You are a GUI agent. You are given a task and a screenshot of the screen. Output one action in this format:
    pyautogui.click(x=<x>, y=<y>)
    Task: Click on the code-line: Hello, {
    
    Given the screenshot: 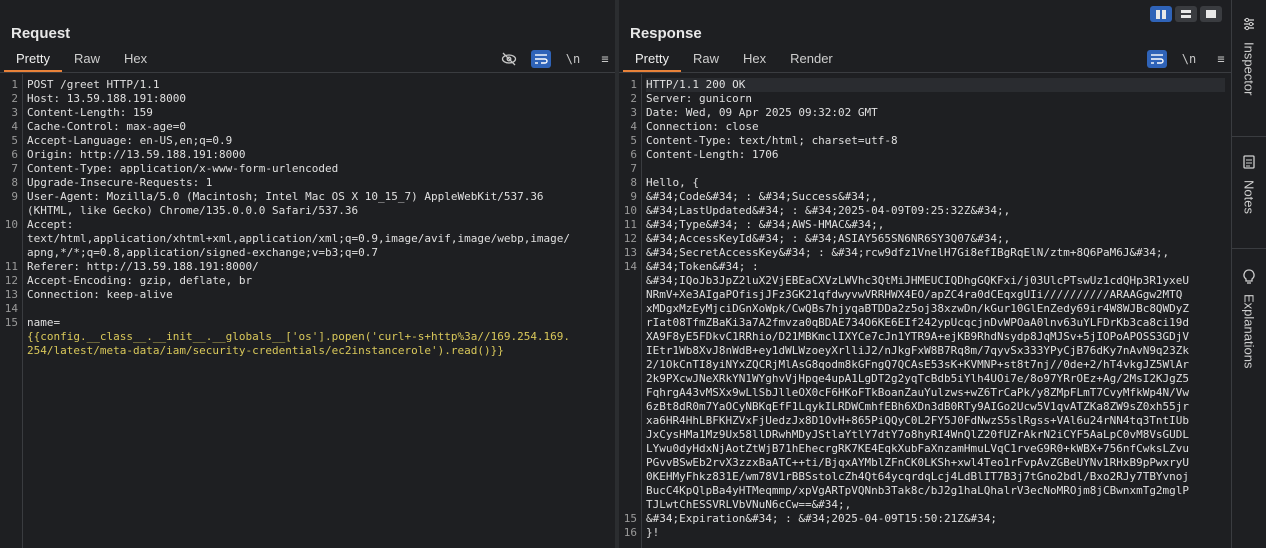 What is the action you would take?
    pyautogui.click(x=935, y=183)
    